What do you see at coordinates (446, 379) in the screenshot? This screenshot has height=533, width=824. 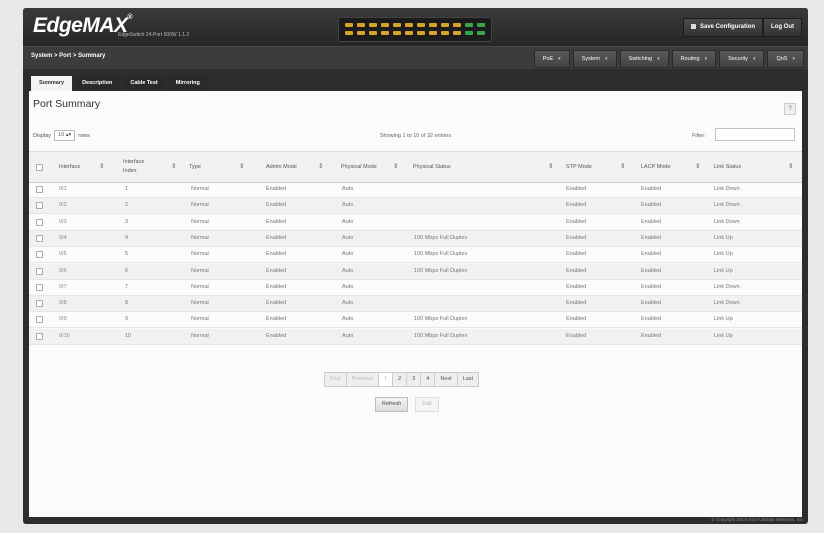 I see `next-page-button: Next` at bounding box center [446, 379].